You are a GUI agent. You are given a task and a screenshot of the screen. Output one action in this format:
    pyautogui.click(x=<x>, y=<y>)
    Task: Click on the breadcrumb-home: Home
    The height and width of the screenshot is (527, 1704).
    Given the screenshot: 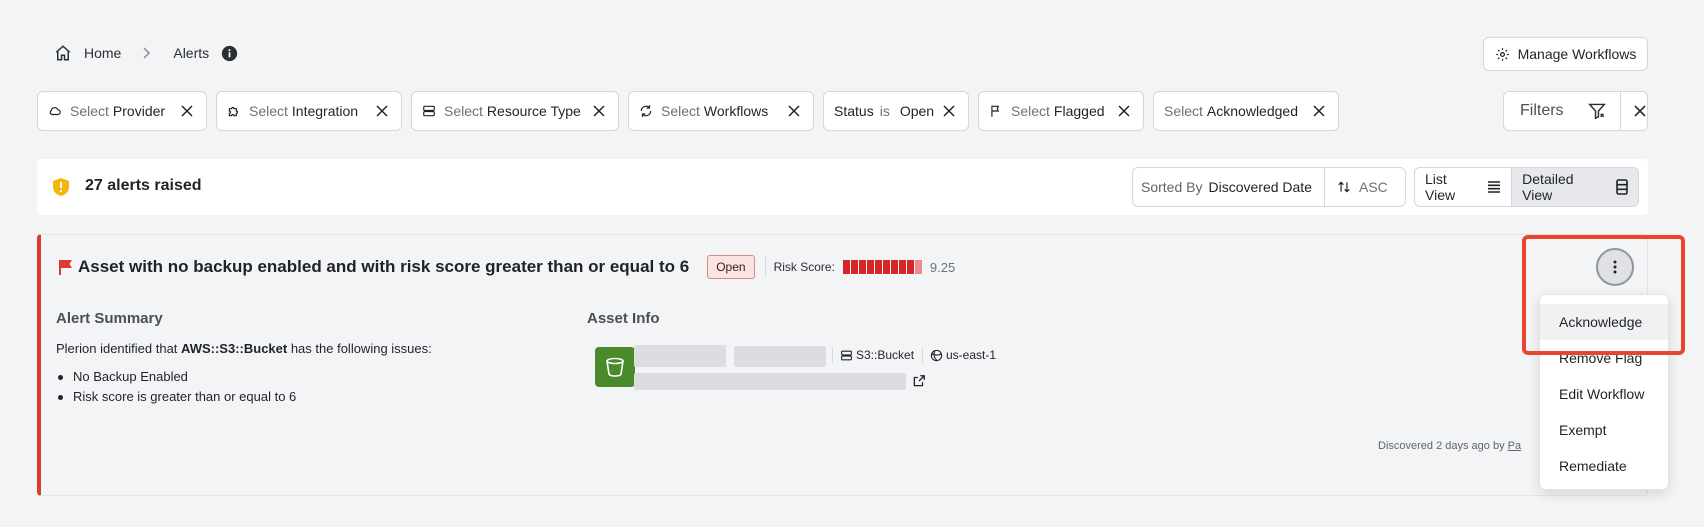 What is the action you would take?
    pyautogui.click(x=102, y=53)
    